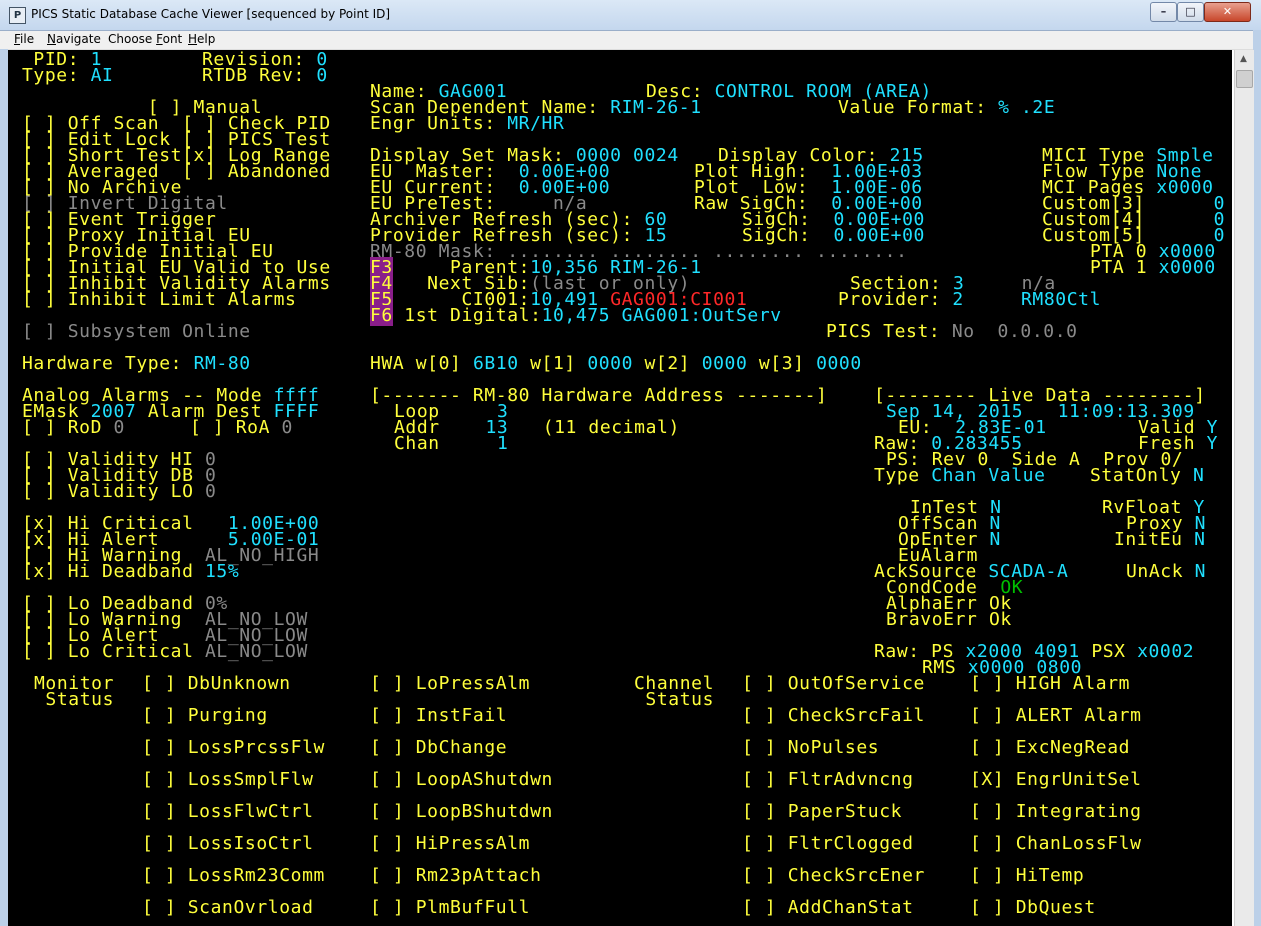  Describe the element at coordinates (102, 75) in the screenshot. I see `type-value: AI` at that location.